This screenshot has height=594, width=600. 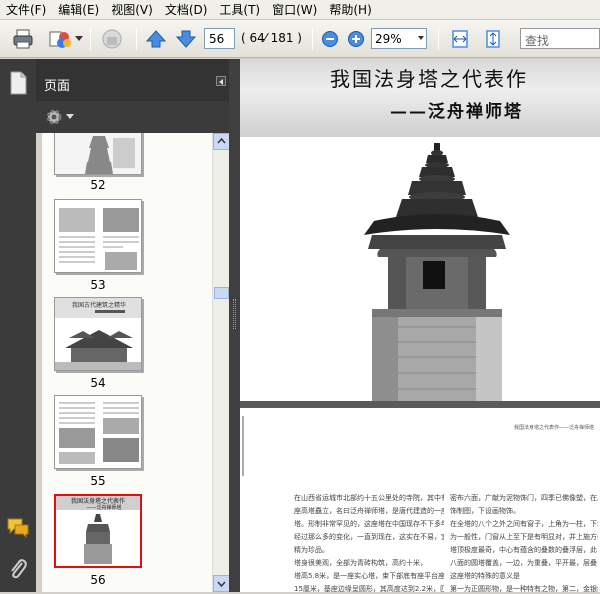 What do you see at coordinates (221, 362) in the screenshot?
I see `thumbnail-scrollbar` at bounding box center [221, 362].